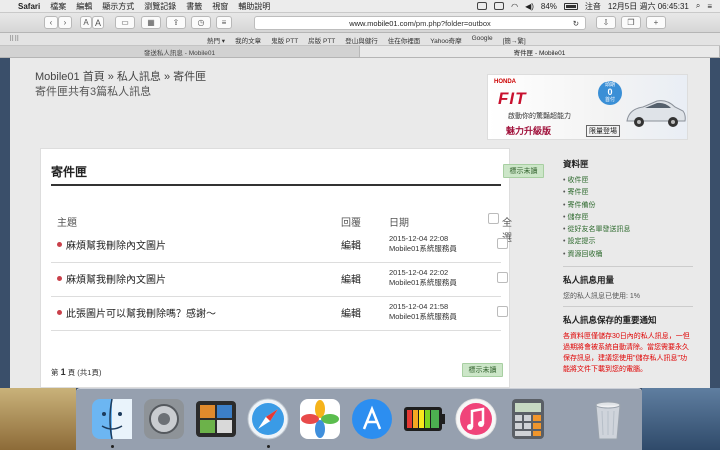 The width and height of the screenshot is (720, 450). I want to click on download-icon: ⇩, so click(606, 22).